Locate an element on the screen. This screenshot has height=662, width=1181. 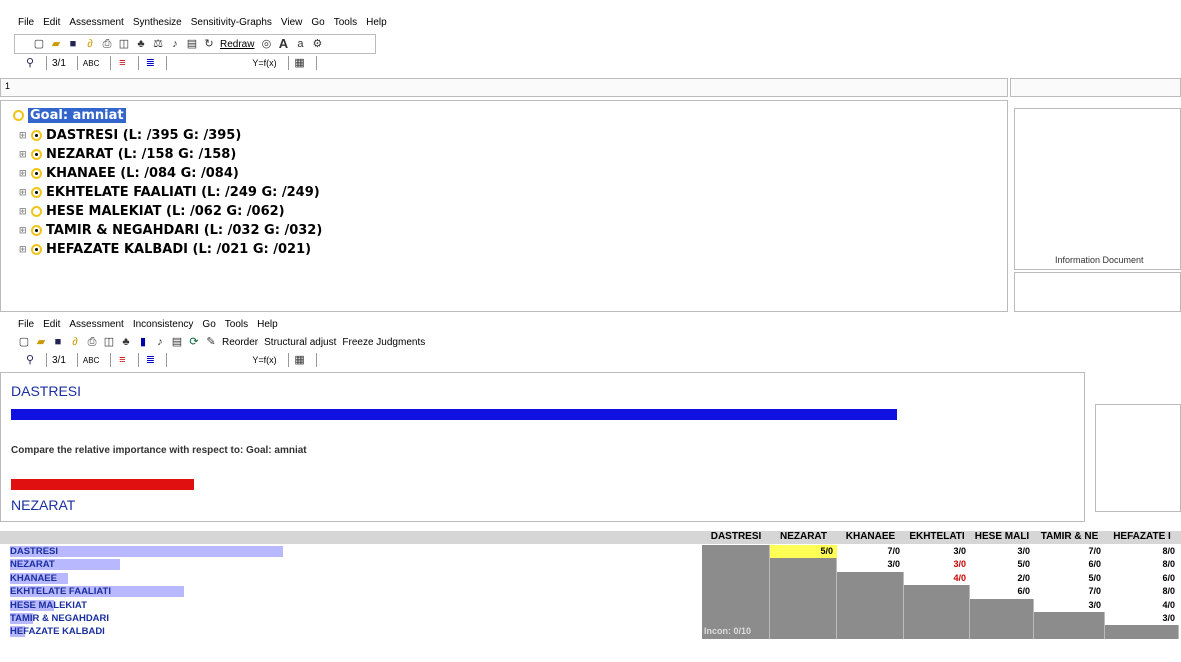
font-smaller-icon: a is located at coordinates (300, 44).